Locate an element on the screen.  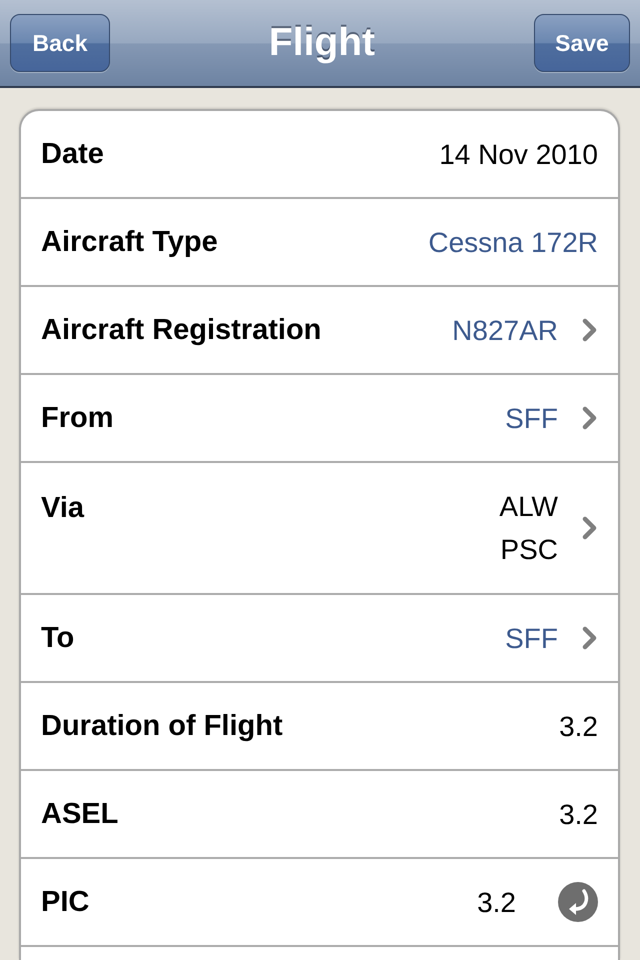
field-label: PIC is located at coordinates (65, 902).